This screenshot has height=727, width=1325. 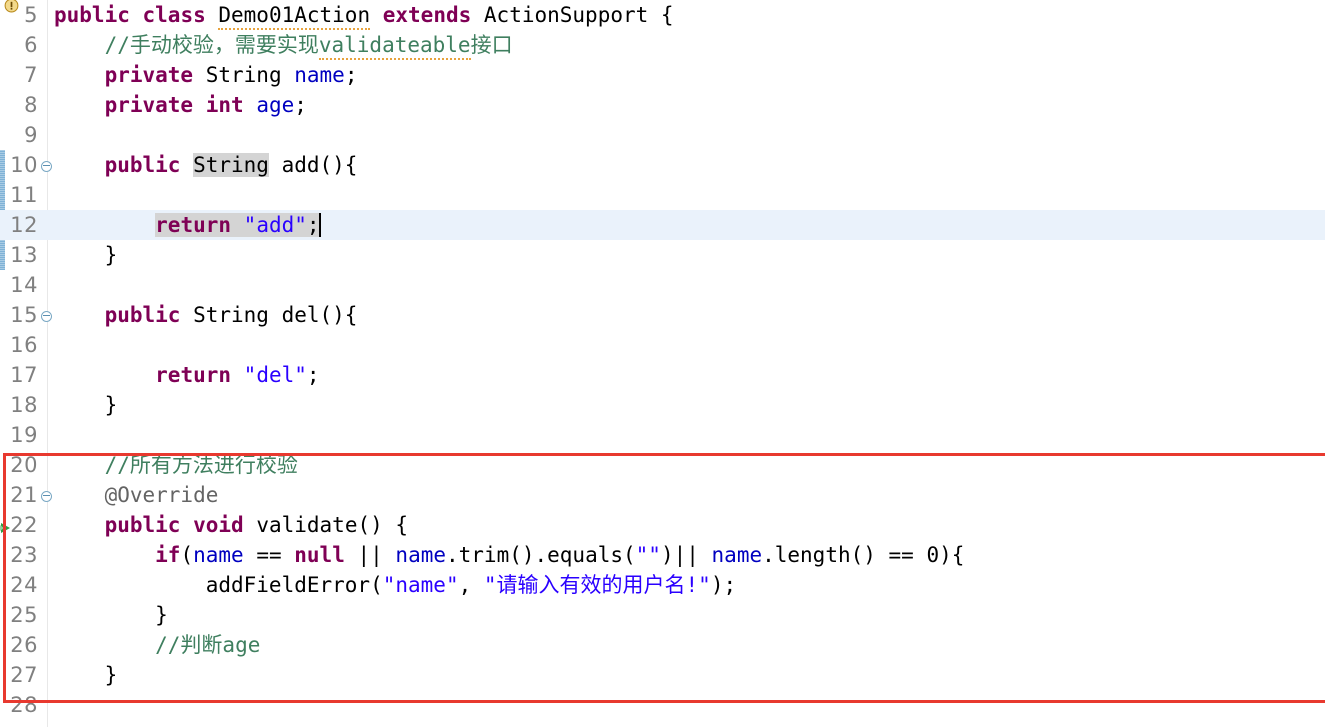 What do you see at coordinates (662, 195) in the screenshot?
I see `code-line-11: 11` at bounding box center [662, 195].